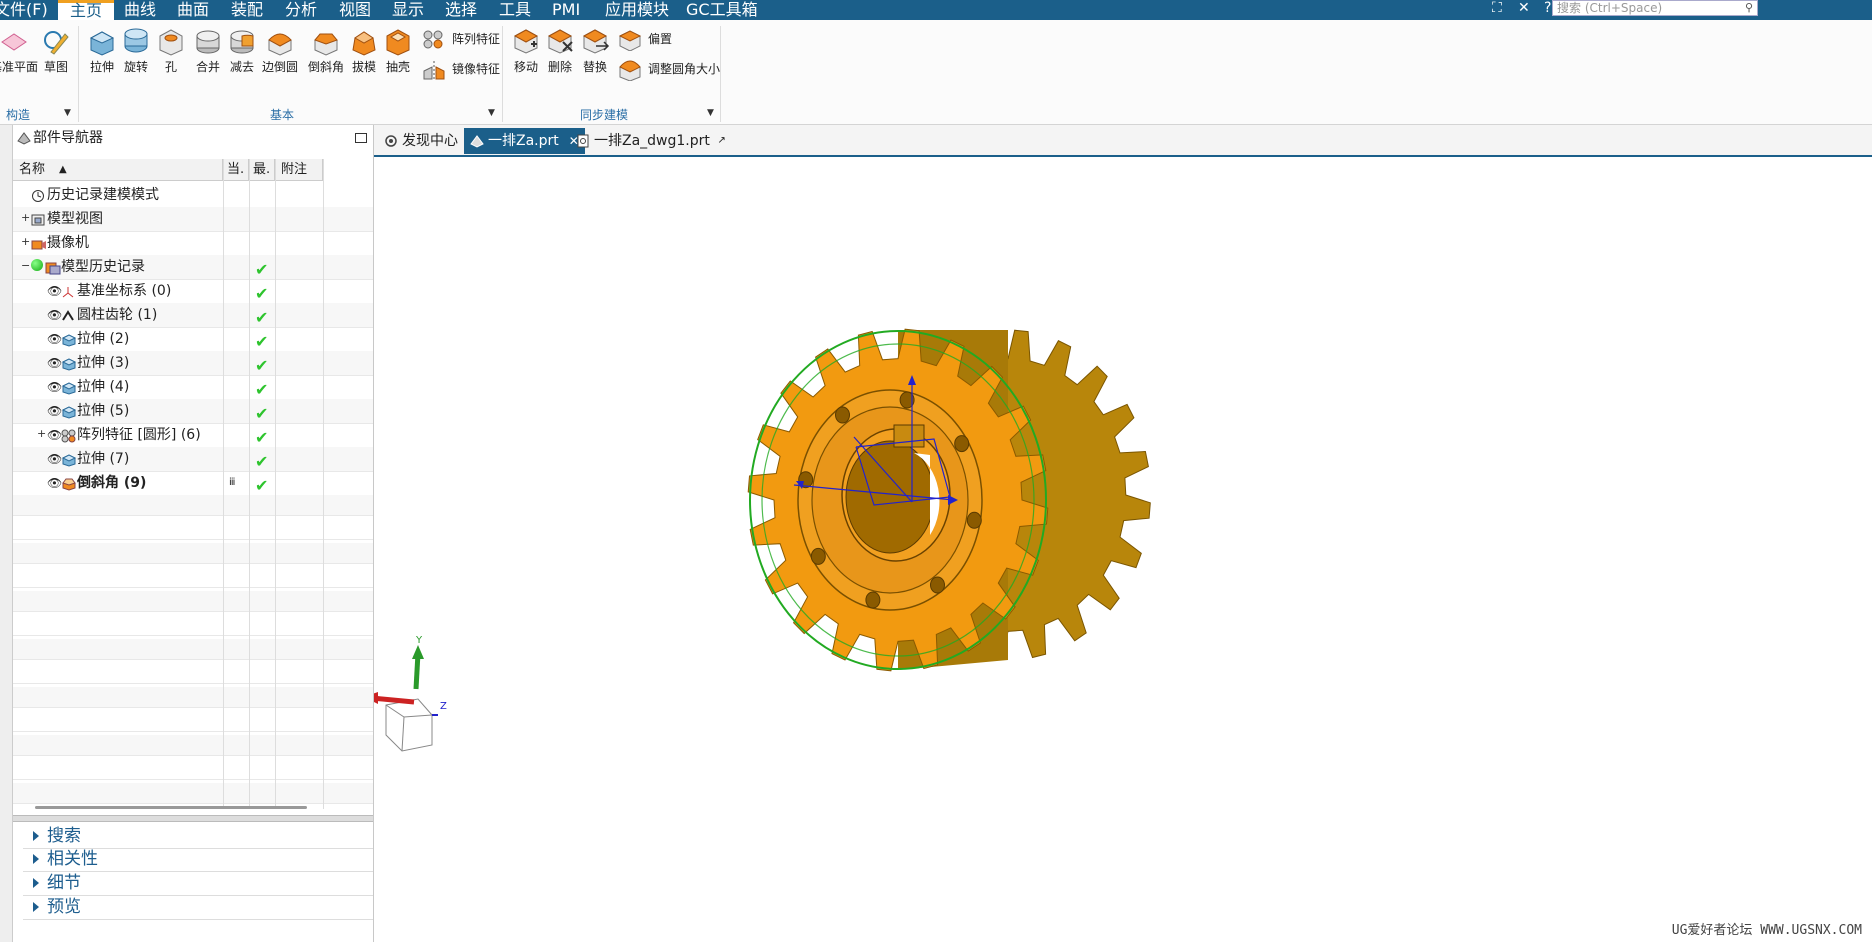  I want to click on tree-row: + 摄像机, so click(193, 243).